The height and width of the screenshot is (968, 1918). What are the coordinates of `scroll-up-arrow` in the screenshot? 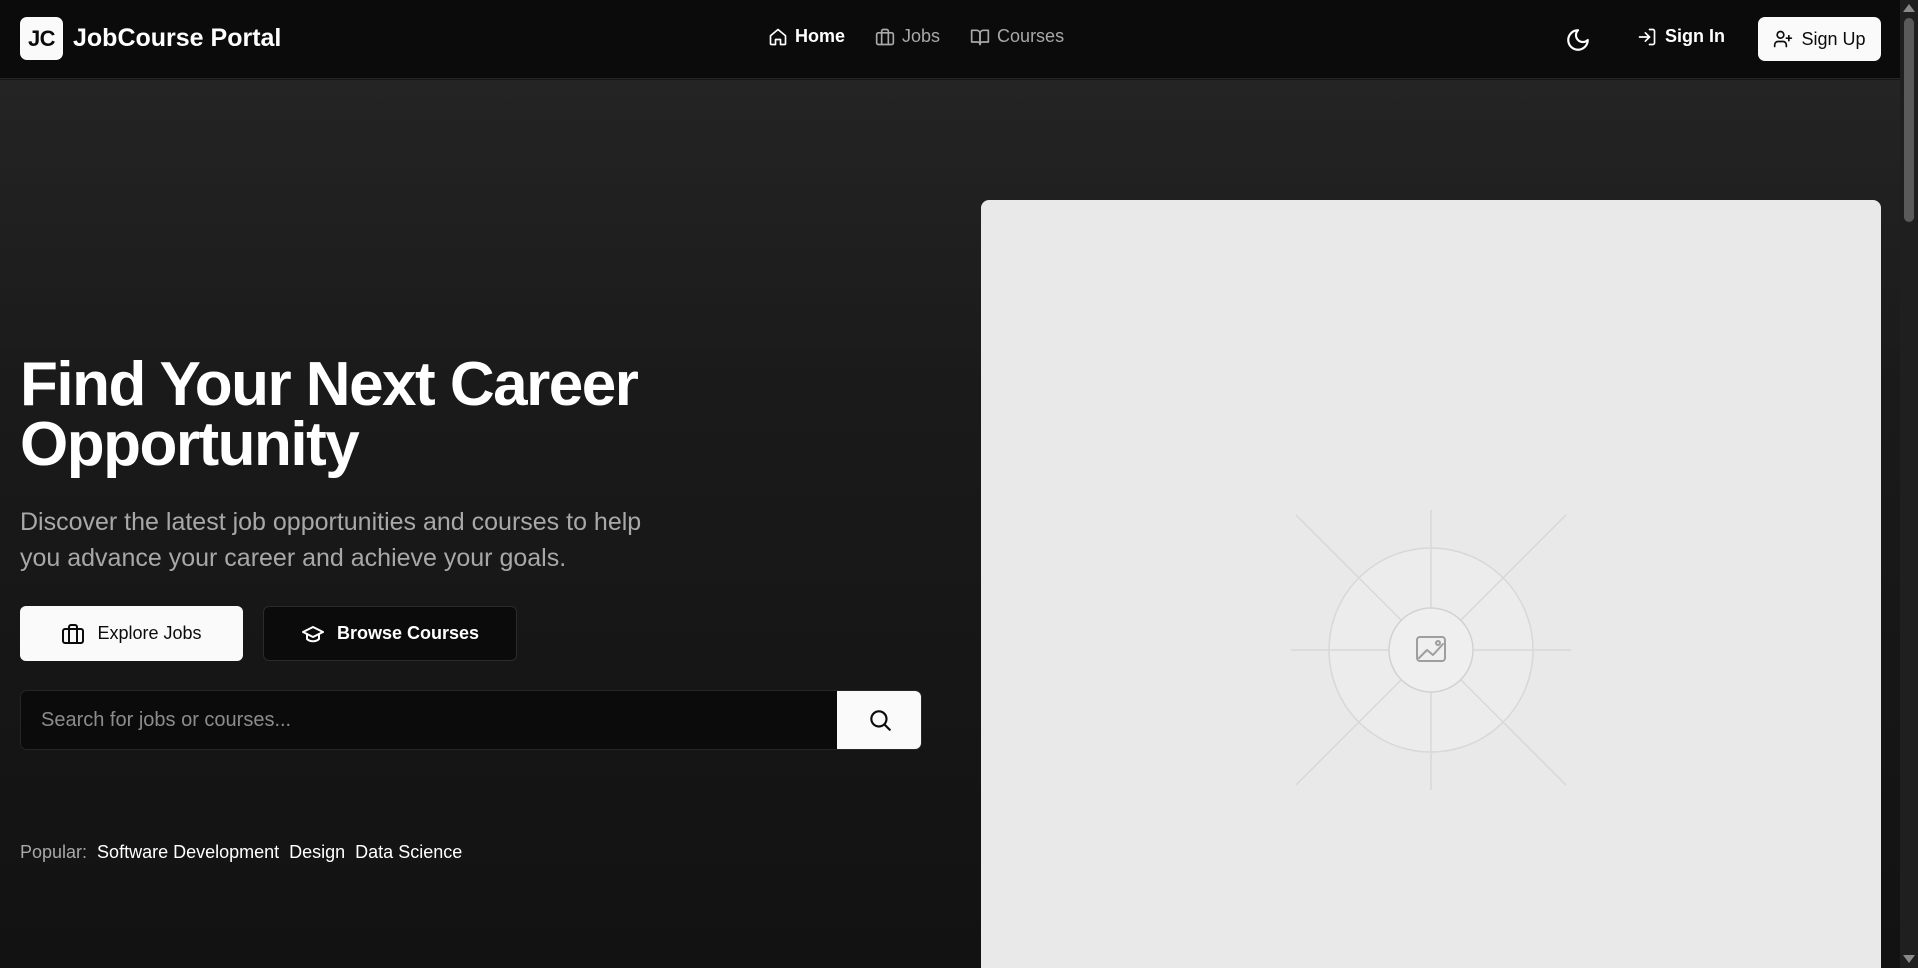 It's located at (1909, 8).